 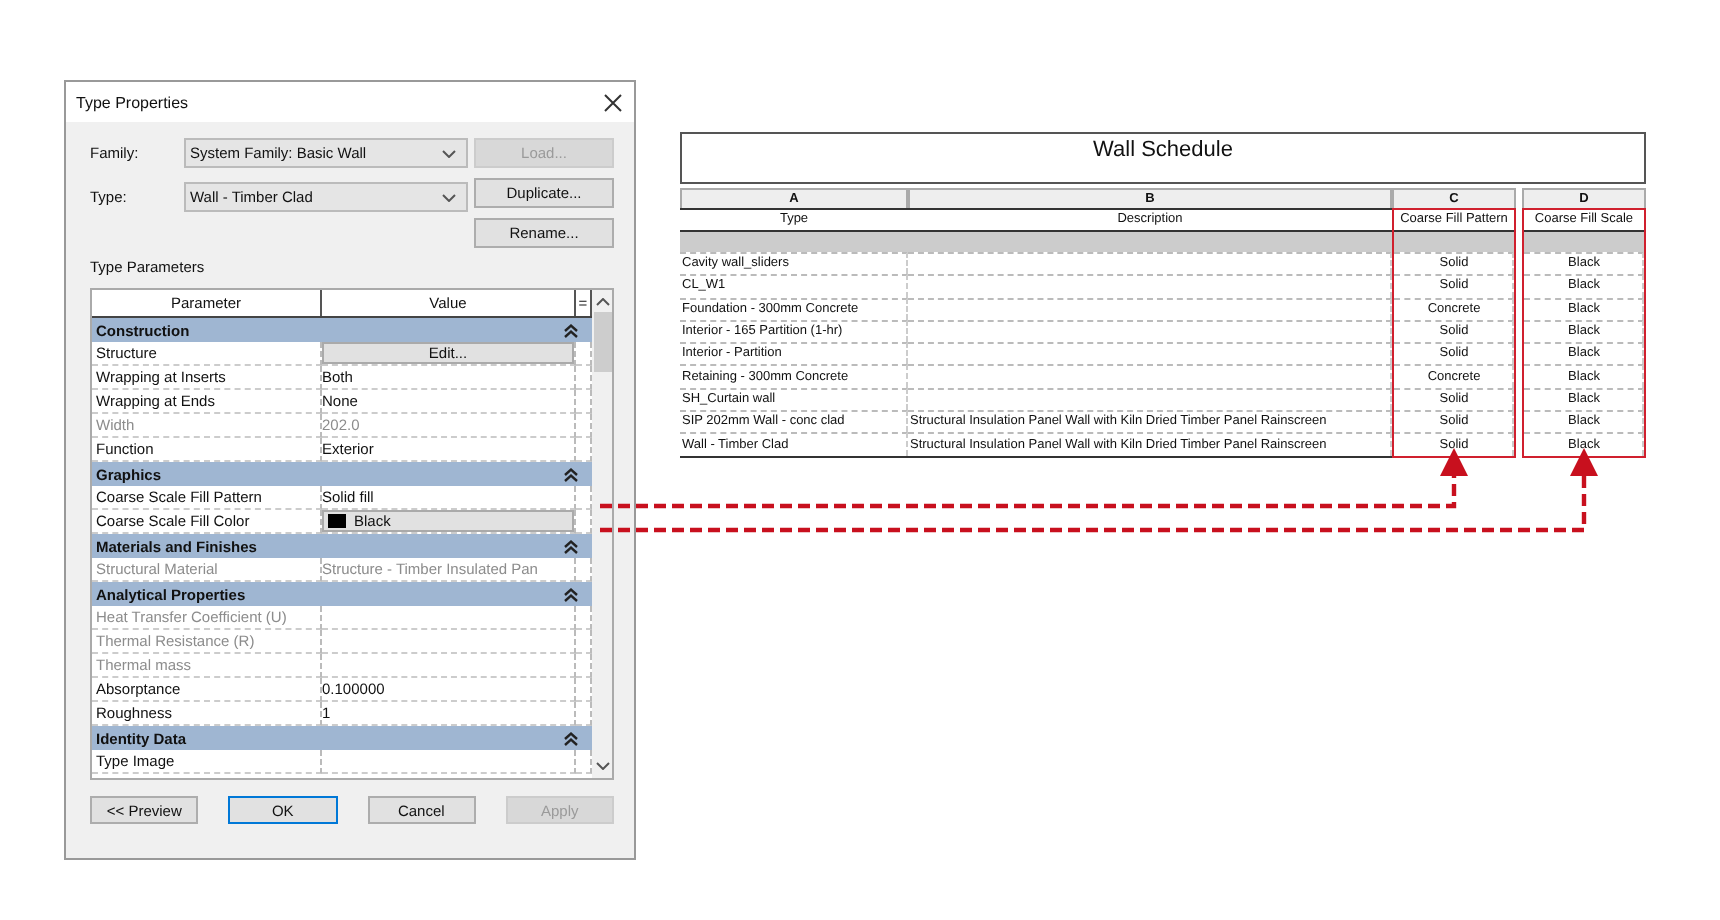 What do you see at coordinates (602, 302) in the screenshot?
I see `scroll-up-icon` at bounding box center [602, 302].